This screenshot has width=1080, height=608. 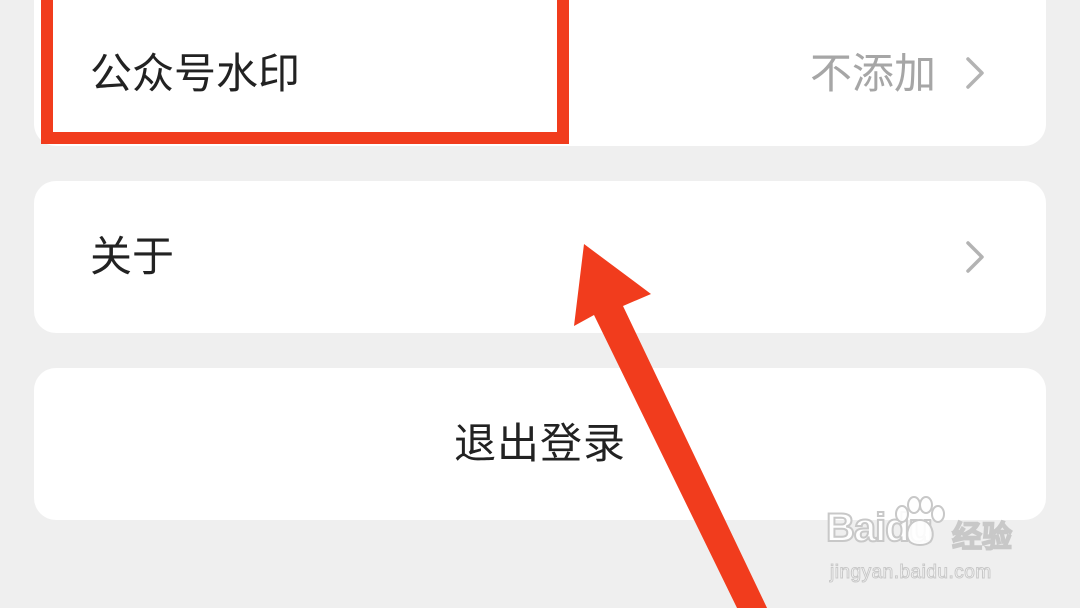 I want to click on logout-label: 退出登录, so click(x=539, y=443).